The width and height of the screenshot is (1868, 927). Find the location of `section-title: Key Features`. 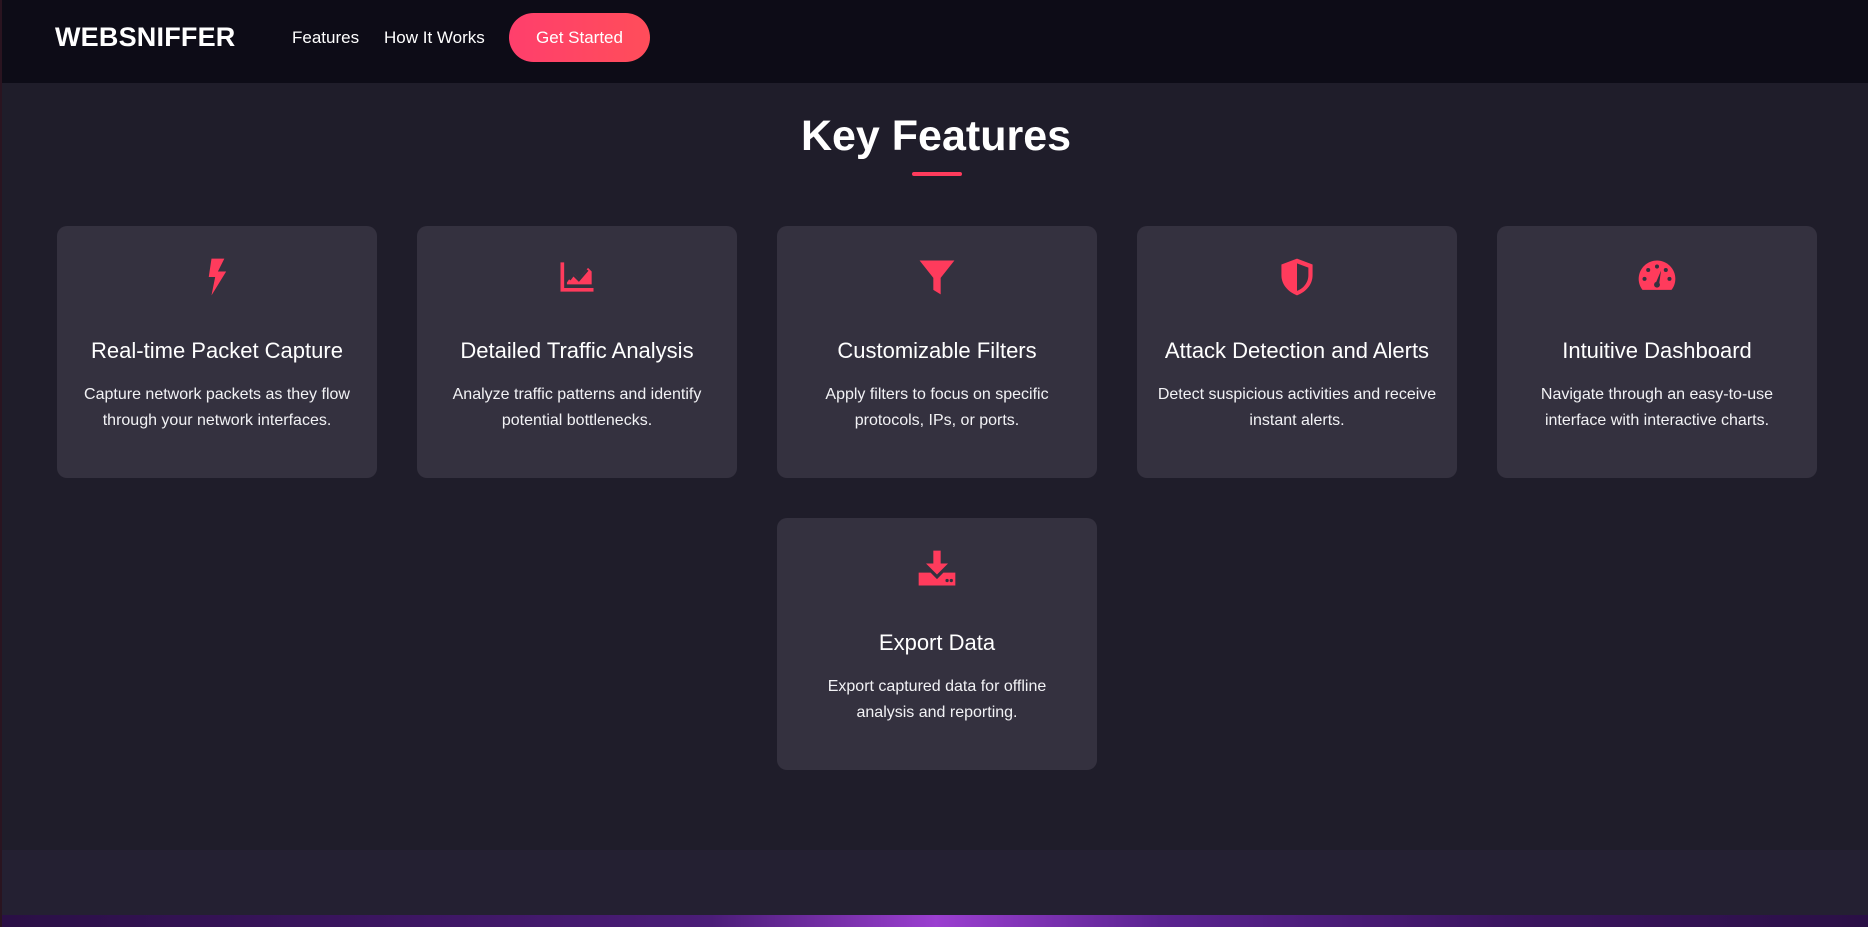

section-title: Key Features is located at coordinates (936, 136).